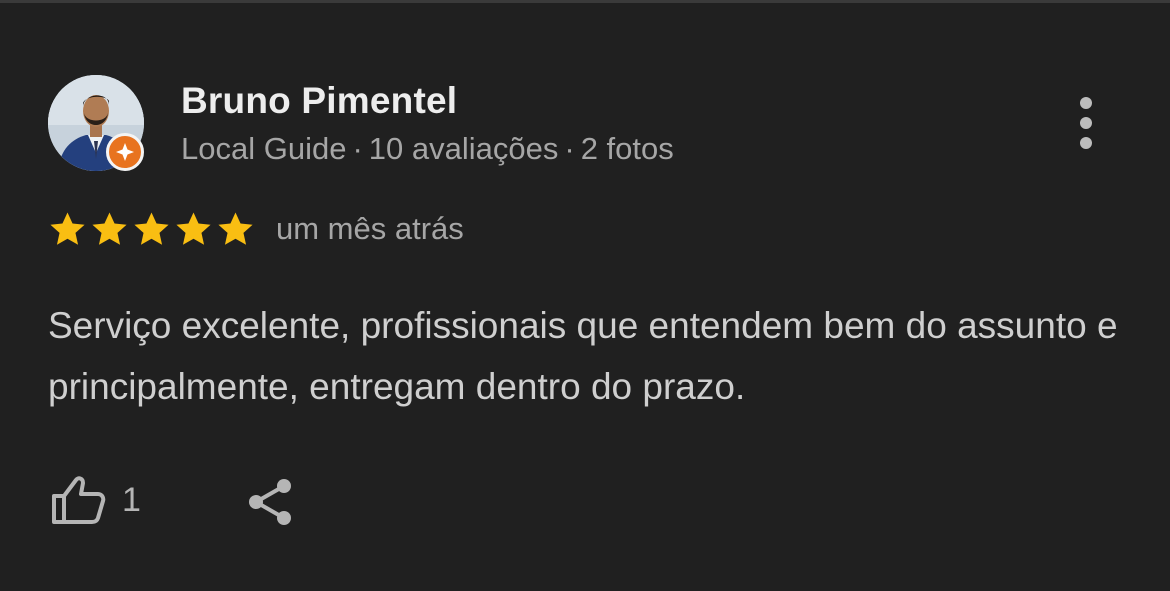 The image size is (1170, 591). I want to click on star-rating, so click(151, 230).